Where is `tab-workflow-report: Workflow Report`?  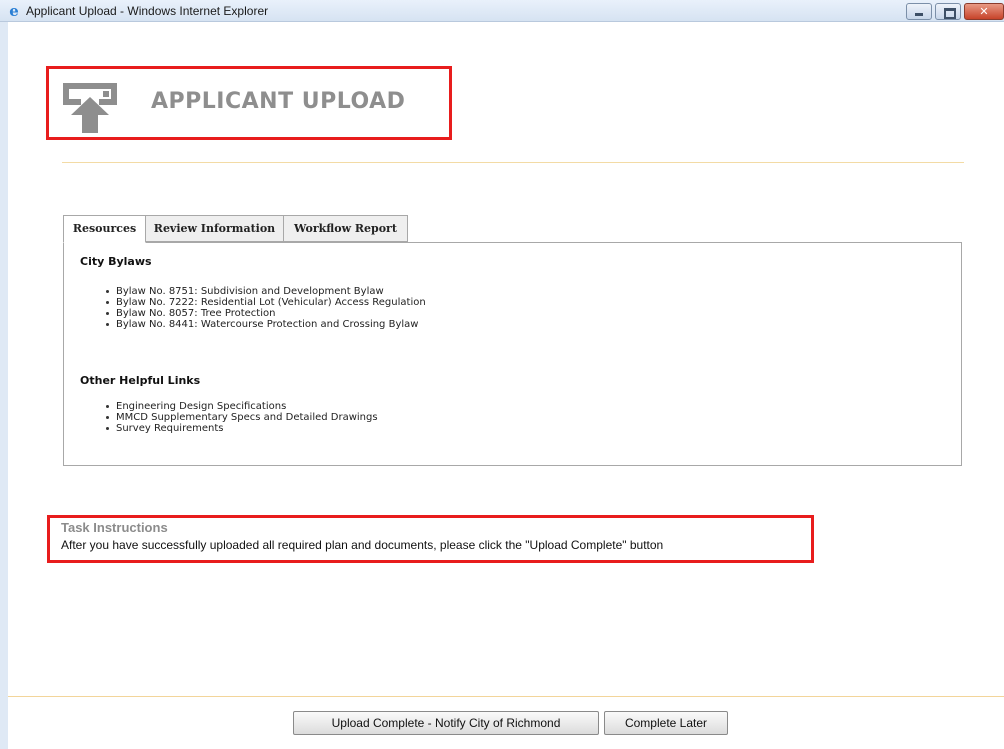 tab-workflow-report: Workflow Report is located at coordinates (345, 228).